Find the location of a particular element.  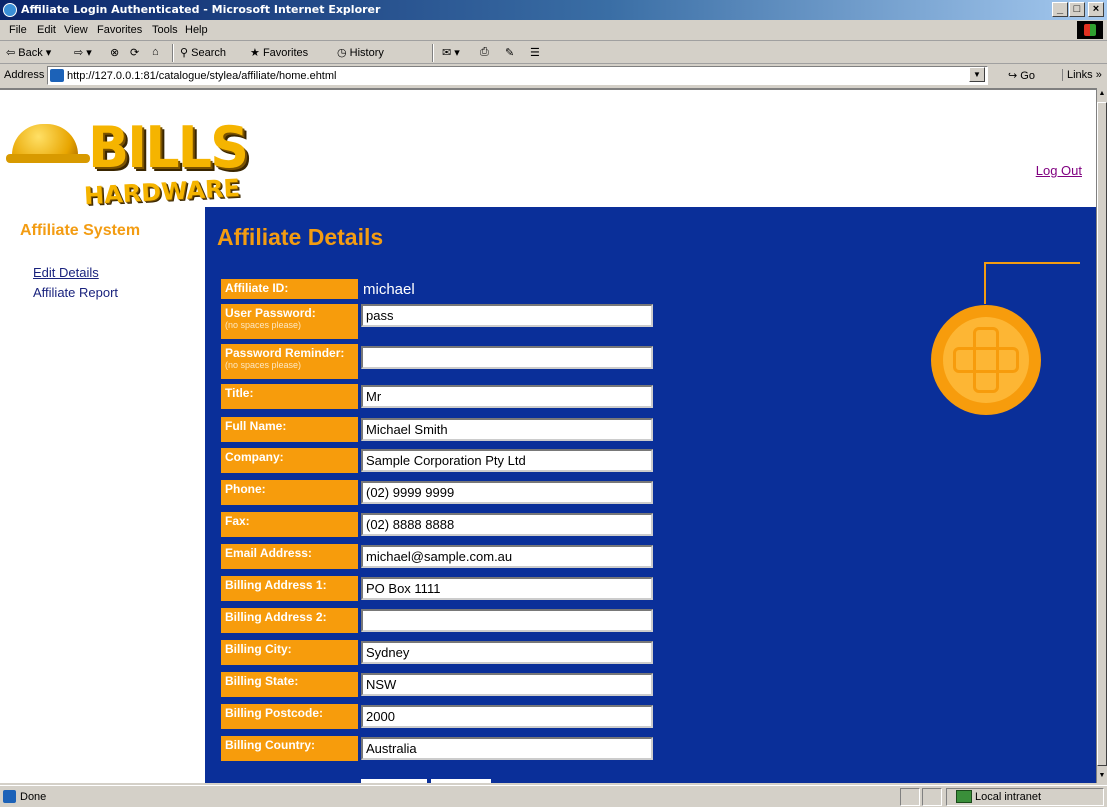

menu-file: File is located at coordinates (18, 30).